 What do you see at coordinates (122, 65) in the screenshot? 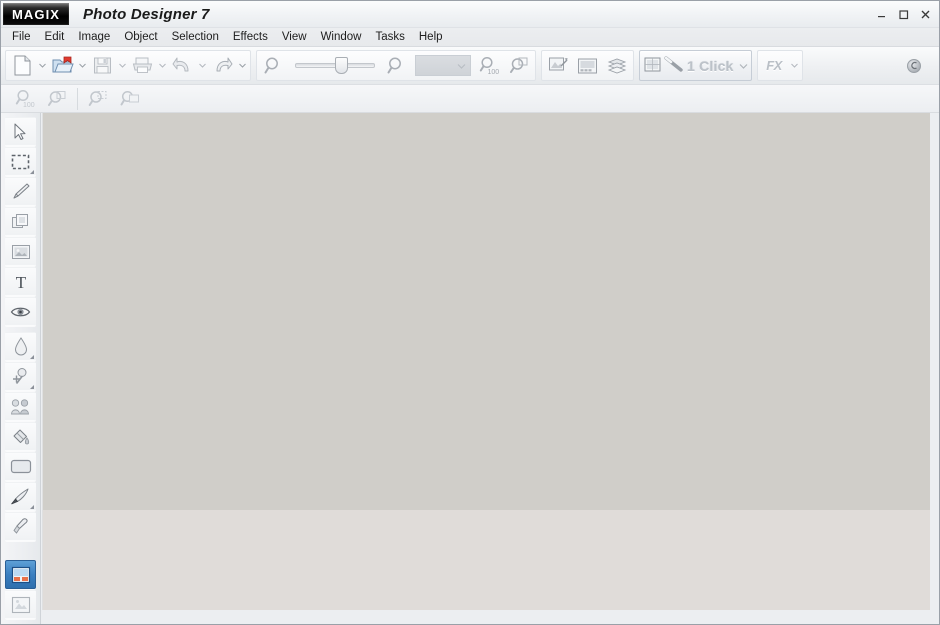
I see `save-dropdown-arrow` at bounding box center [122, 65].